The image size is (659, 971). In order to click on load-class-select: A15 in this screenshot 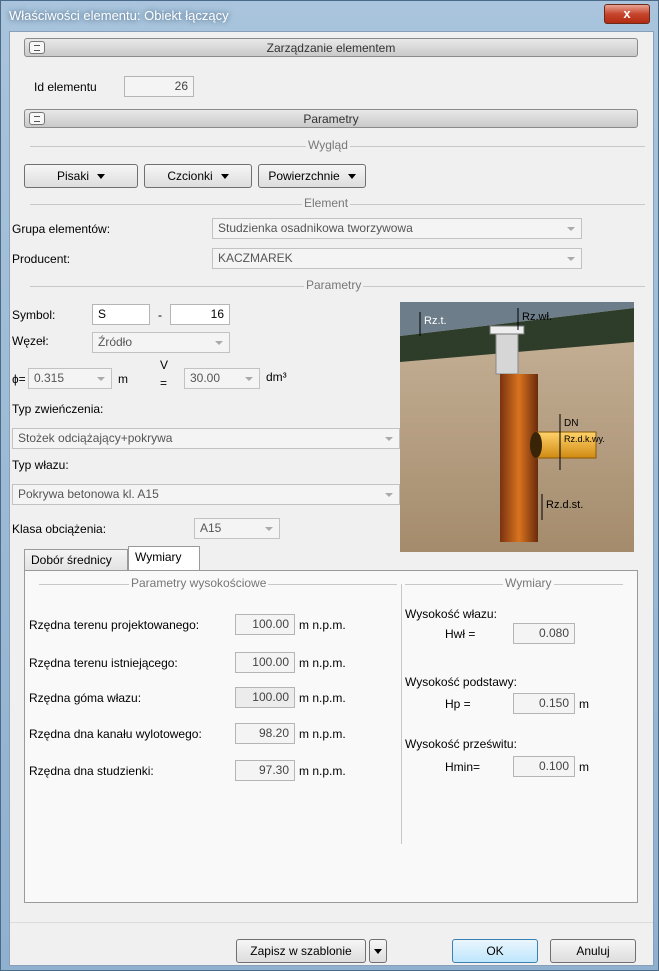, I will do `click(237, 528)`.